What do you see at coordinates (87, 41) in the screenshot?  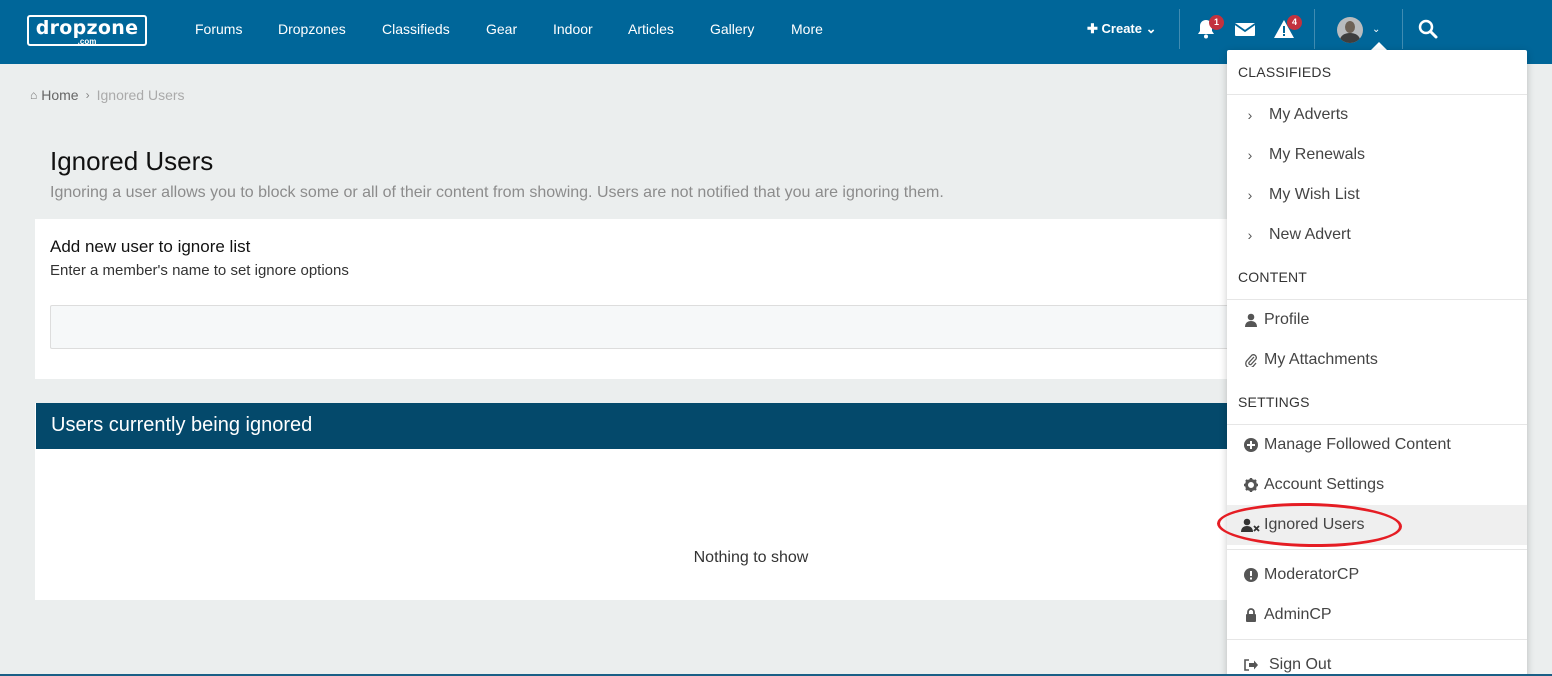 I see `logo-subtext: .com` at bounding box center [87, 41].